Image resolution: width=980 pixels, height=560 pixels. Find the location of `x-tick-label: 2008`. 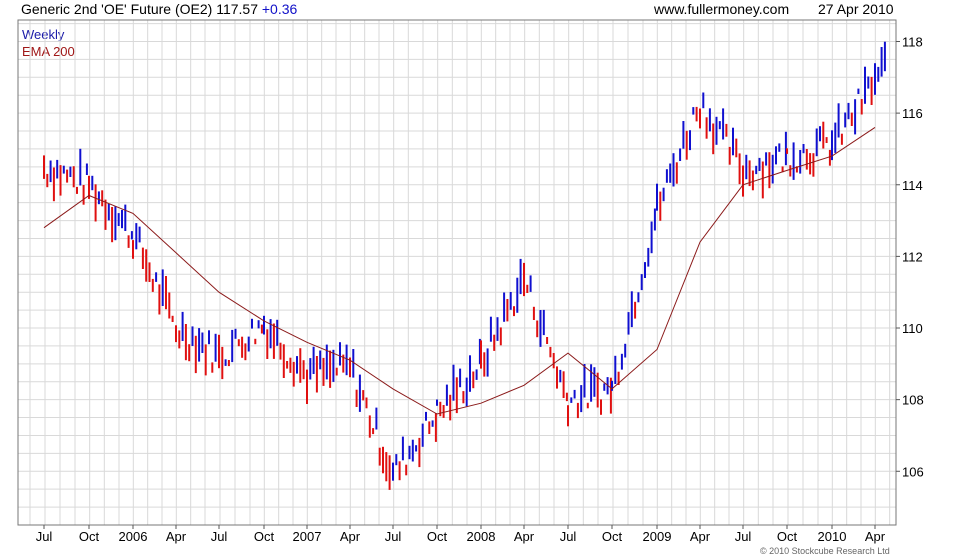

x-tick-label: 2008 is located at coordinates (481, 536).